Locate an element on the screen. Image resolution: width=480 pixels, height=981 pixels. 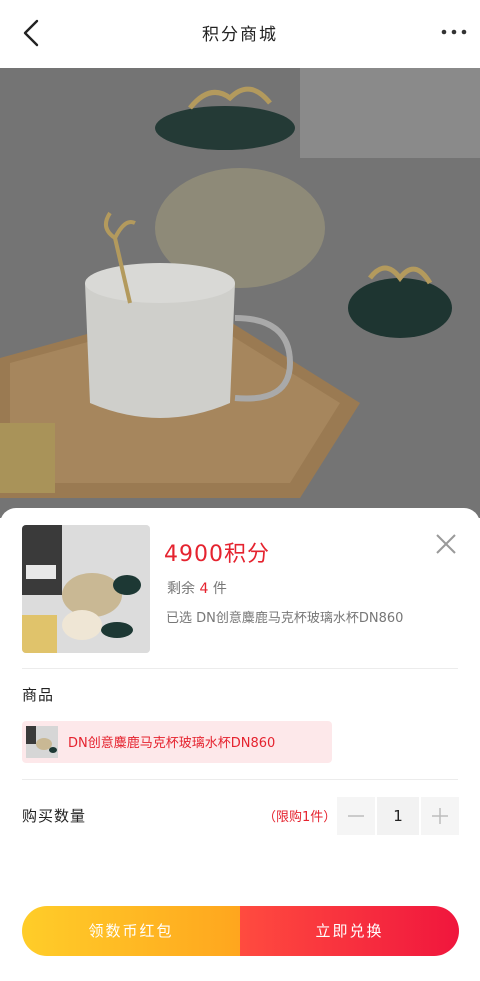
product-thumbnail is located at coordinates (86, 589).